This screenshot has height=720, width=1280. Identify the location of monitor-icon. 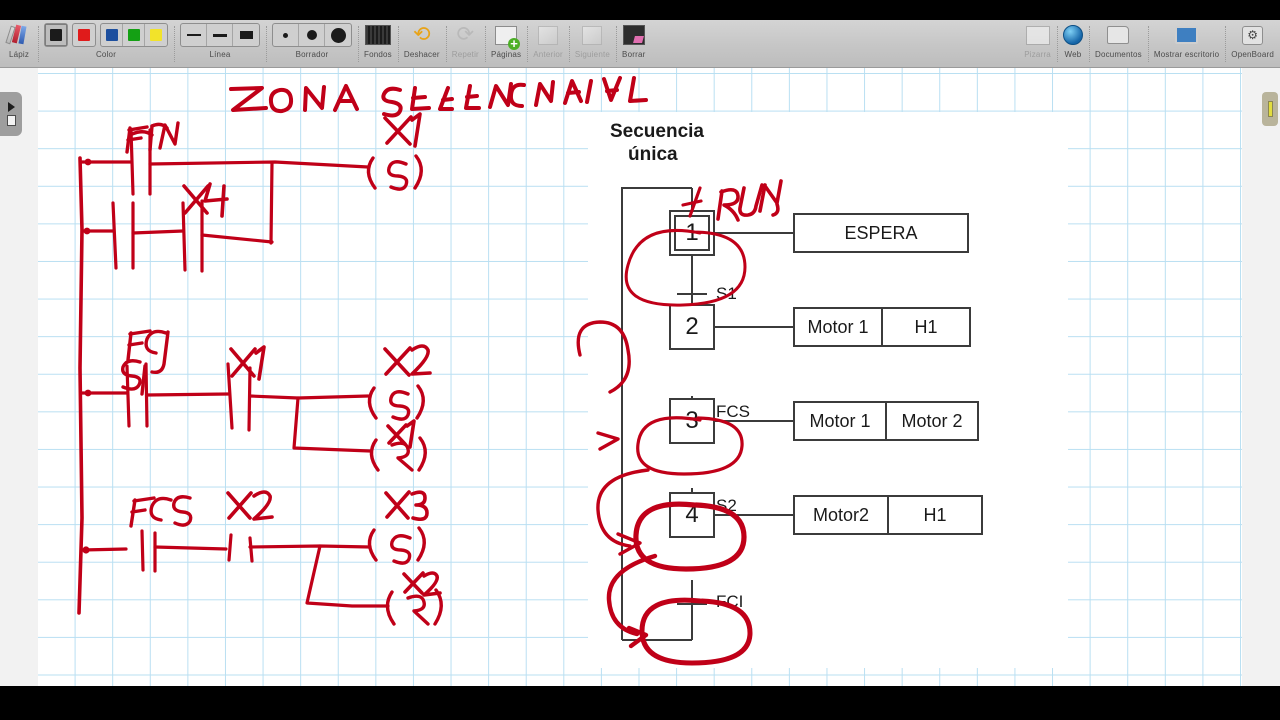
(1187, 35).